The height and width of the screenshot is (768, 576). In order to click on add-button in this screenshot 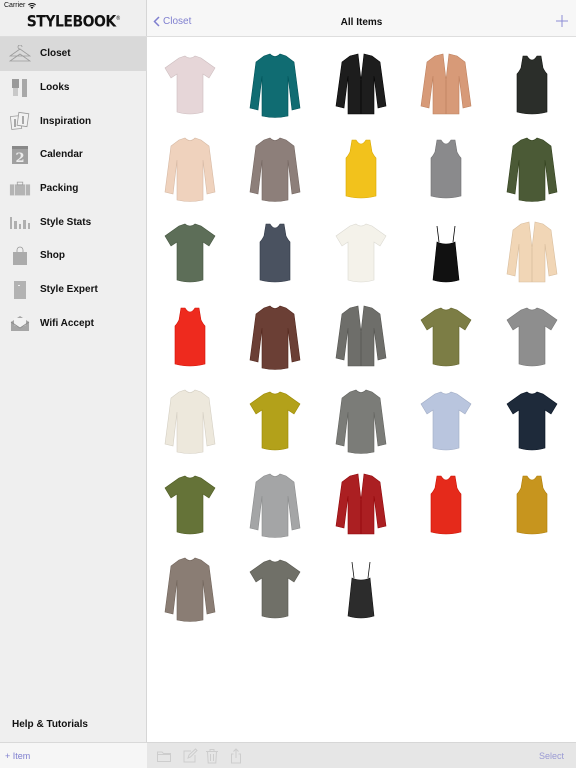, I will do `click(562, 22)`.